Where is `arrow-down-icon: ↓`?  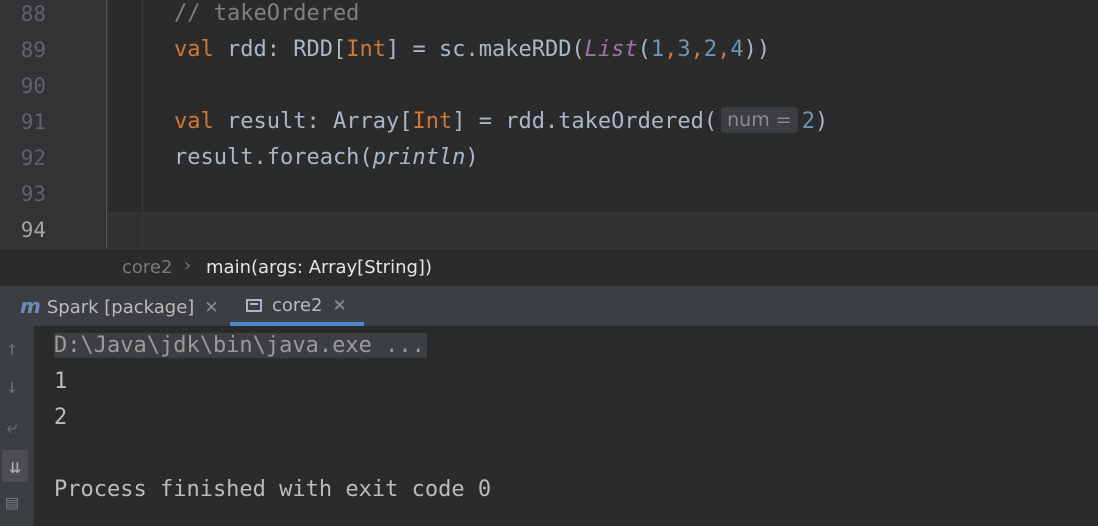
arrow-down-icon: ↓ is located at coordinates (12, 386).